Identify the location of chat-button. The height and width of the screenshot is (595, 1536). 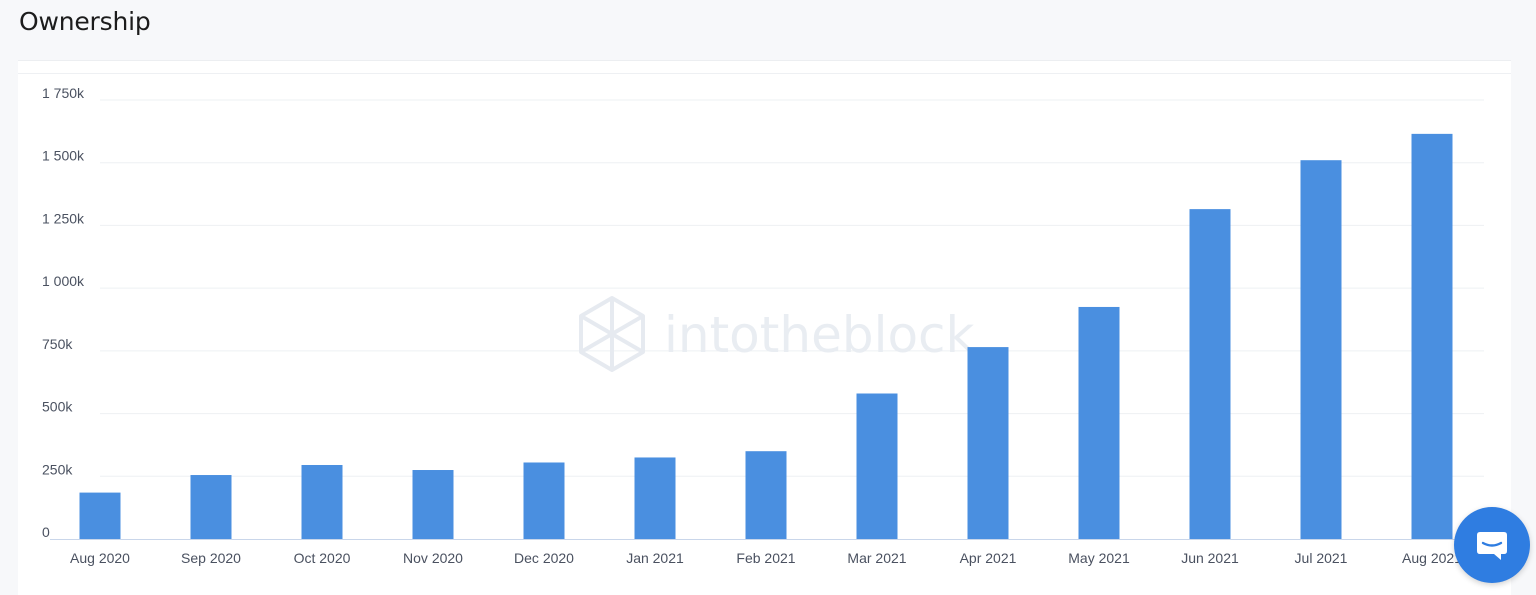
(1492, 545).